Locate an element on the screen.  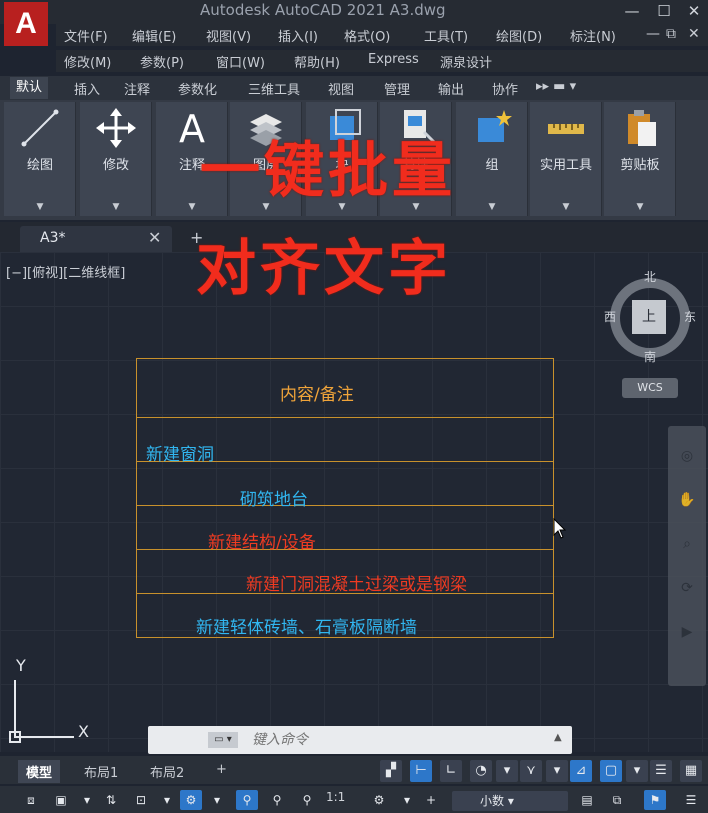
close-icon: ✕ is located at coordinates (154, 237).